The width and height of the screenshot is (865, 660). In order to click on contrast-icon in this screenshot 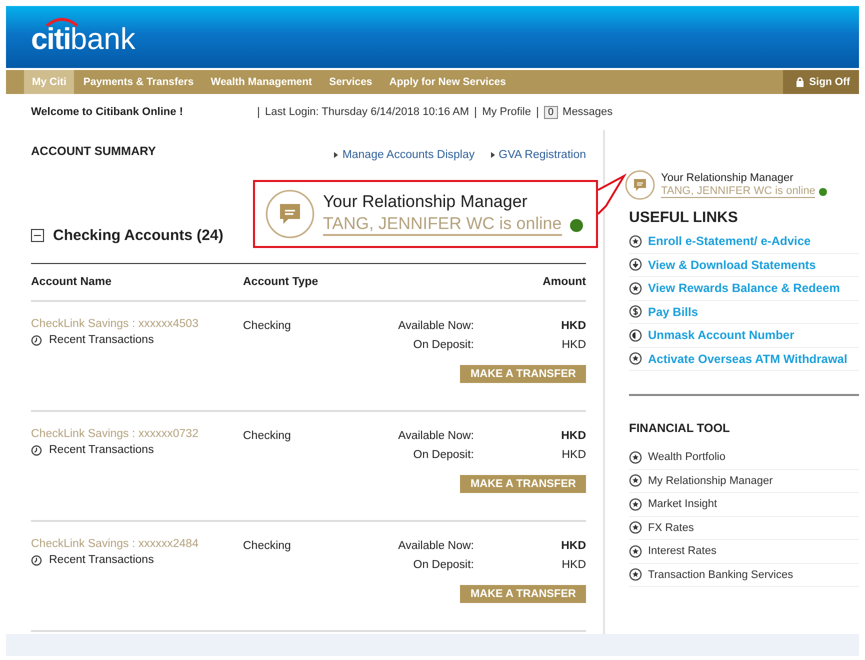, I will do `click(635, 335)`.